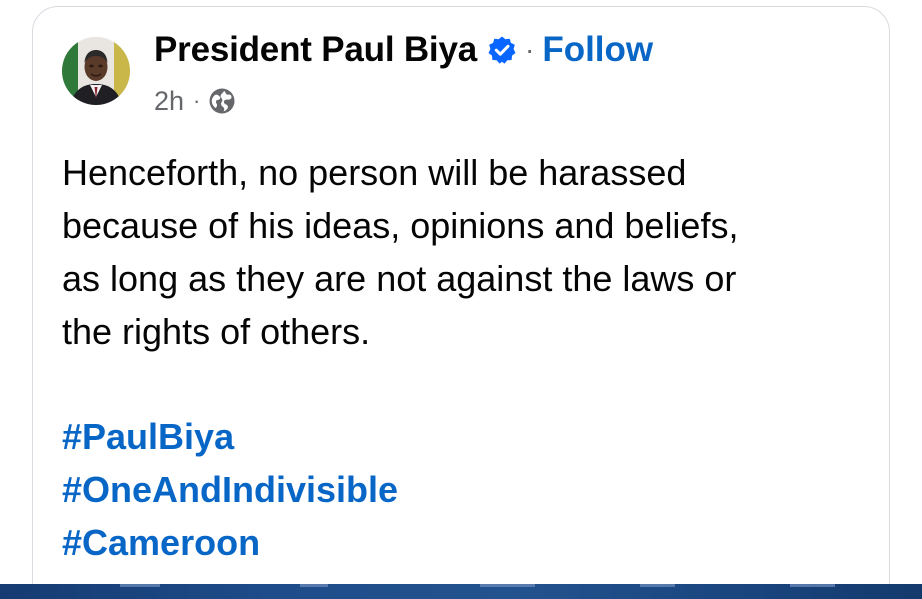 This screenshot has width=922, height=599. I want to click on verified-badge-icon, so click(502, 50).